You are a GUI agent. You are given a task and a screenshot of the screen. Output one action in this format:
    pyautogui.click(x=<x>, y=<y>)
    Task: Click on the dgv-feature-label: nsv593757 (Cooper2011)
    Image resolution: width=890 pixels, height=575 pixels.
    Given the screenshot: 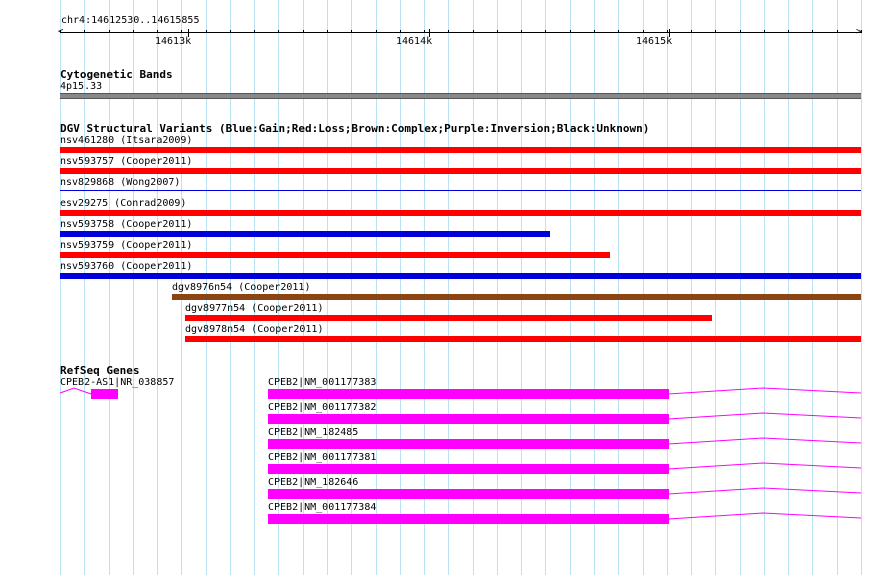 What is the action you would take?
    pyautogui.click(x=126, y=161)
    